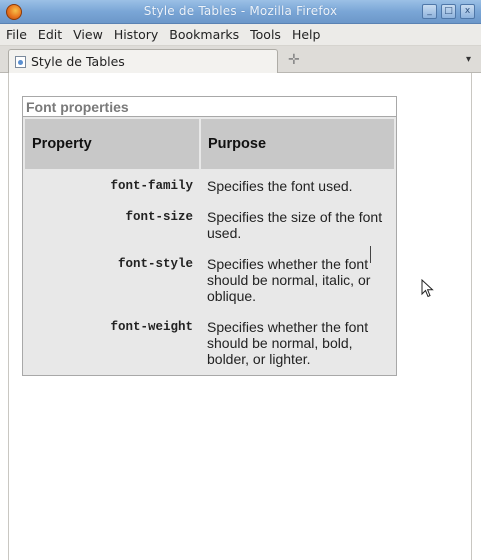 The image size is (481, 560). I want to click on window-title: Style de Tables - Mozilla Firefox, so click(240, 11).